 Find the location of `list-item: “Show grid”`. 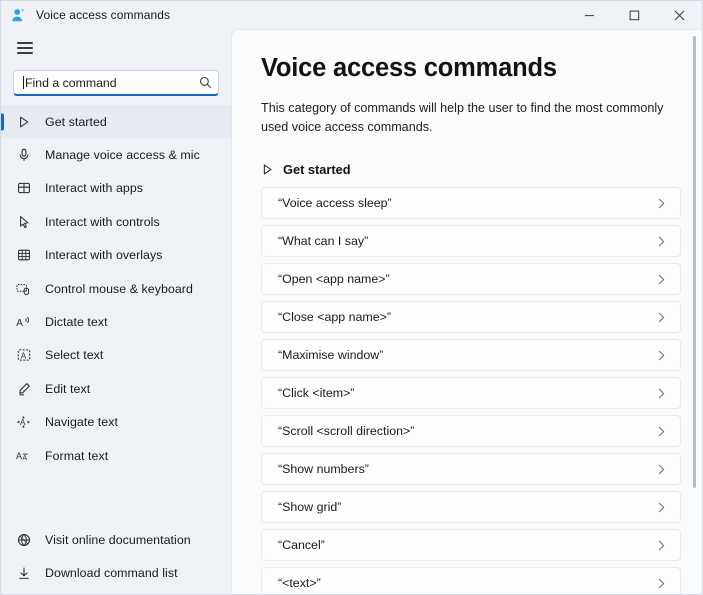

list-item: “Show grid” is located at coordinates (471, 507).